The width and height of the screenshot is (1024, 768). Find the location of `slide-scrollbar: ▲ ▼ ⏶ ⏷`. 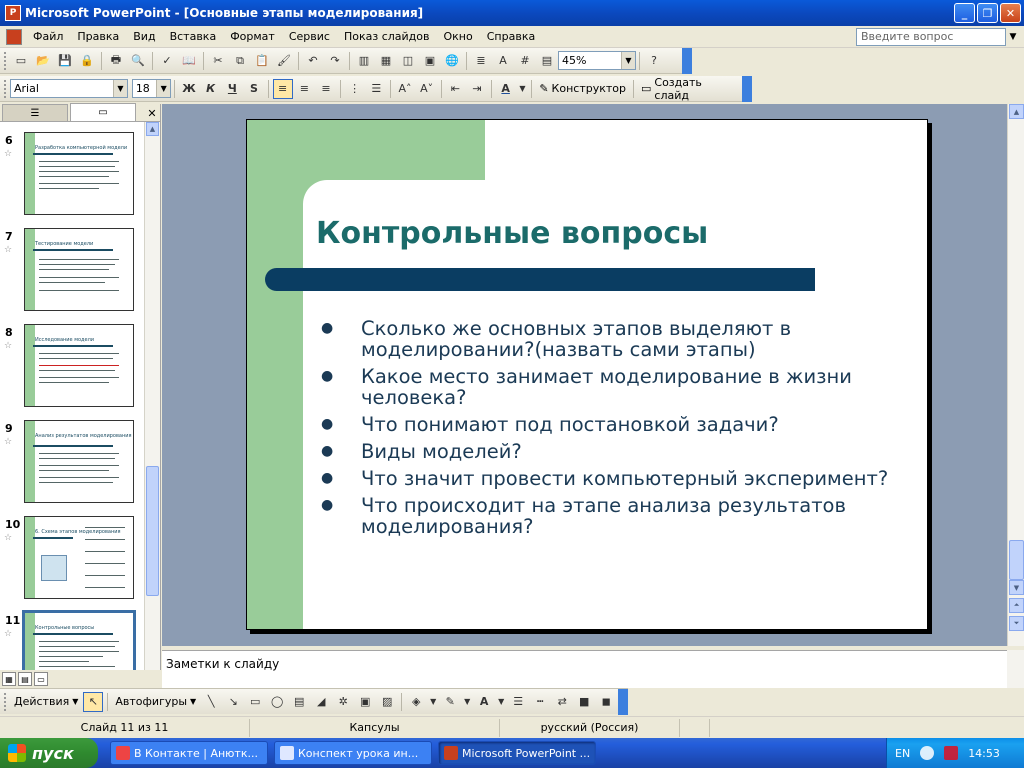

slide-scrollbar: ▲ ▼ ⏶ ⏷ is located at coordinates (1015, 375).